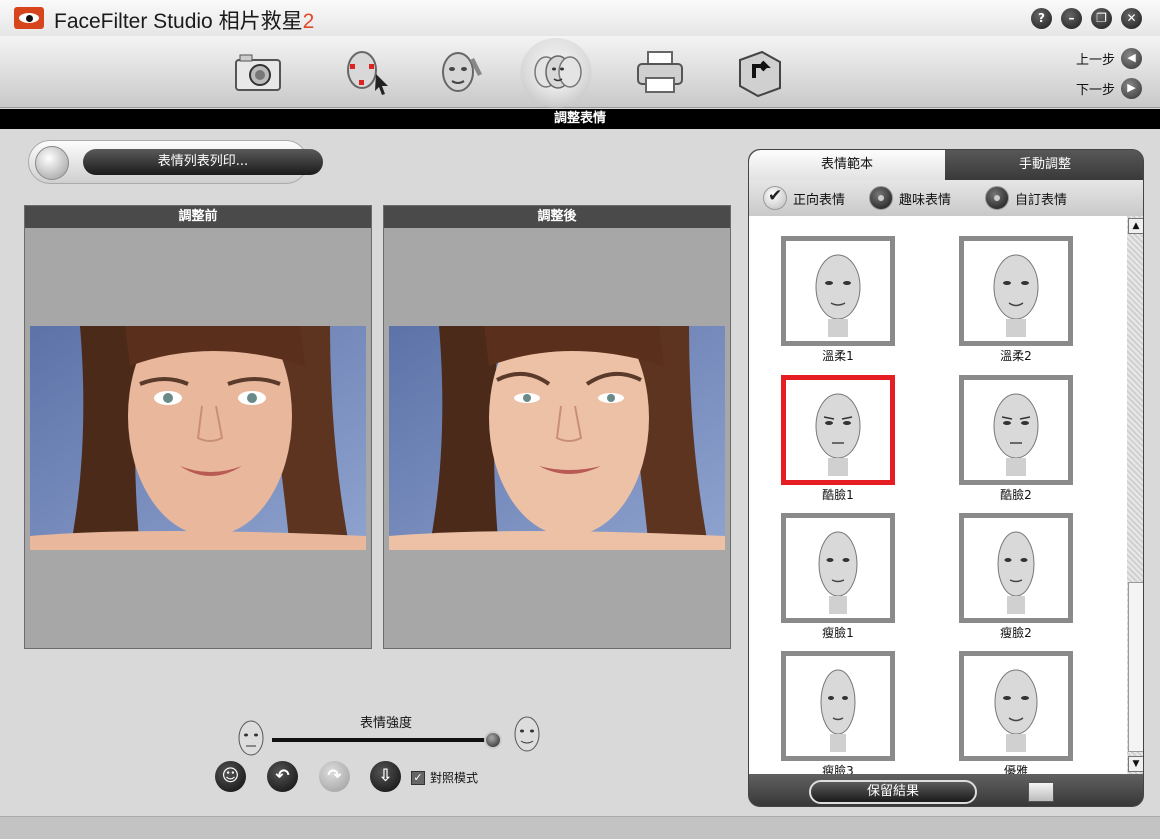 Image resolution: width=1160 pixels, height=839 pixels. I want to click on template-label: 酷臉1, so click(838, 495).